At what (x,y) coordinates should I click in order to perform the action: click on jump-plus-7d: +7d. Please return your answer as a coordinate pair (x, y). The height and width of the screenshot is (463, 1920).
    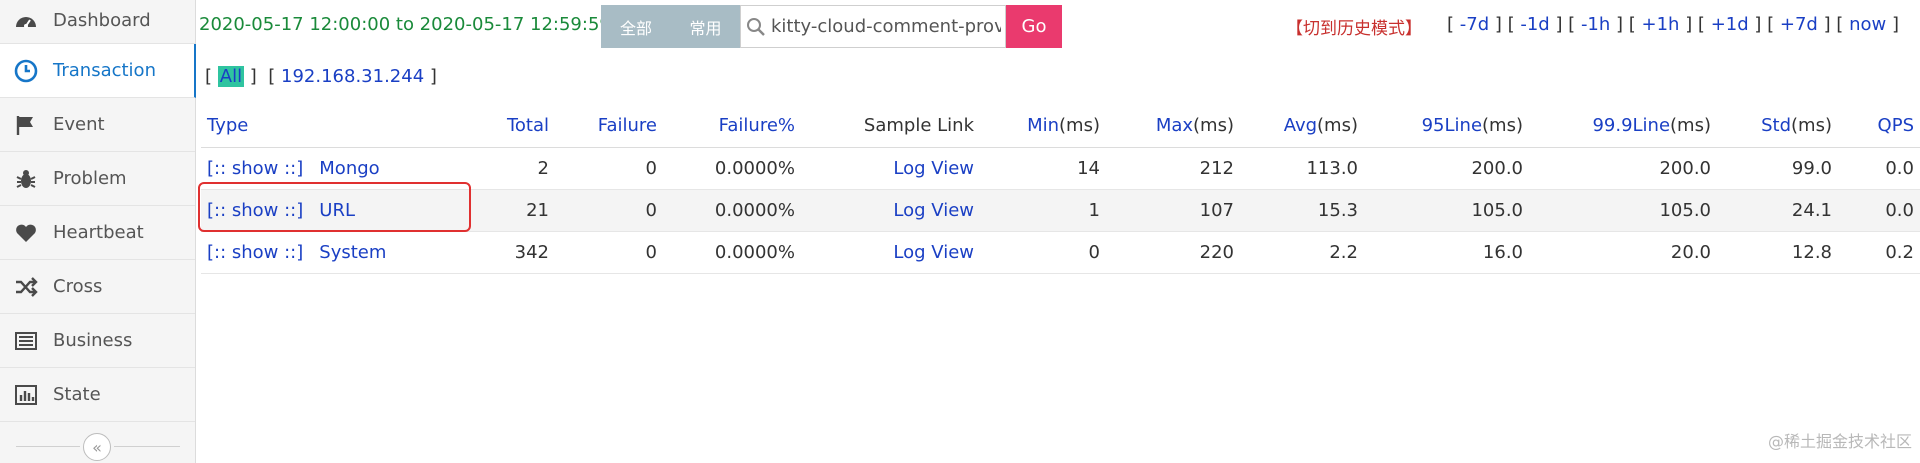
    Looking at the image, I should click on (1799, 24).